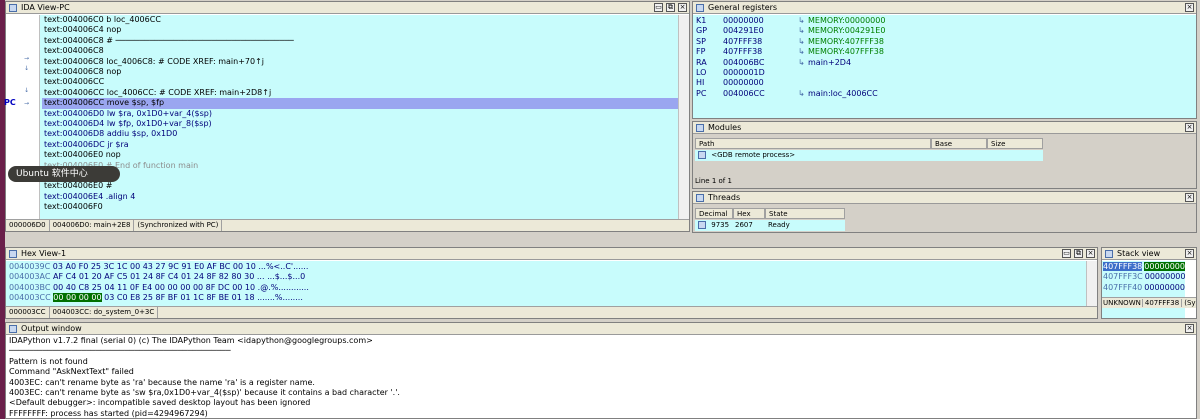 This screenshot has width=1200, height=419. Describe the element at coordinates (714, 213) in the screenshot. I see `threads-col-decimal: Decimal` at that location.